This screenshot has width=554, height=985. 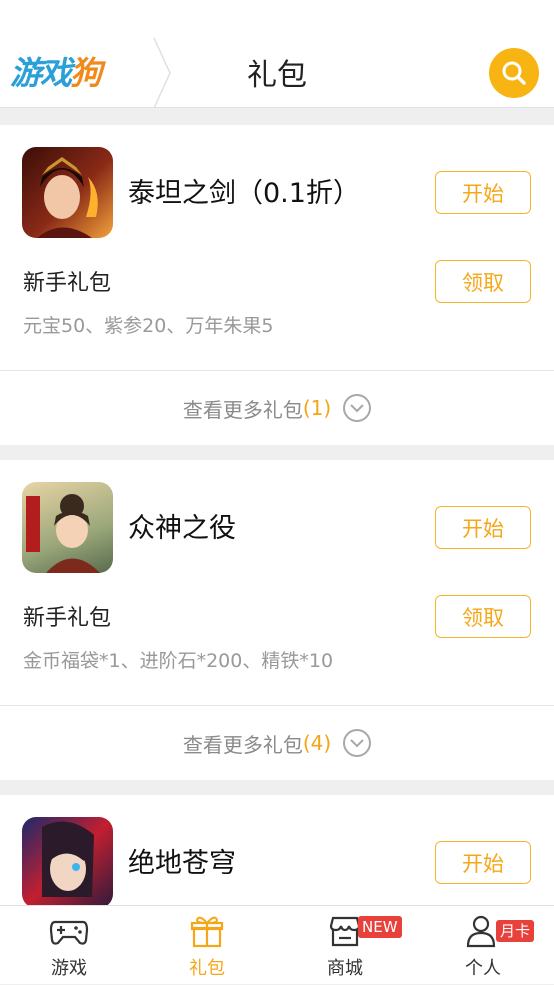 I want to click on app-header: 游戏狗 礼包, so click(x=277, y=54).